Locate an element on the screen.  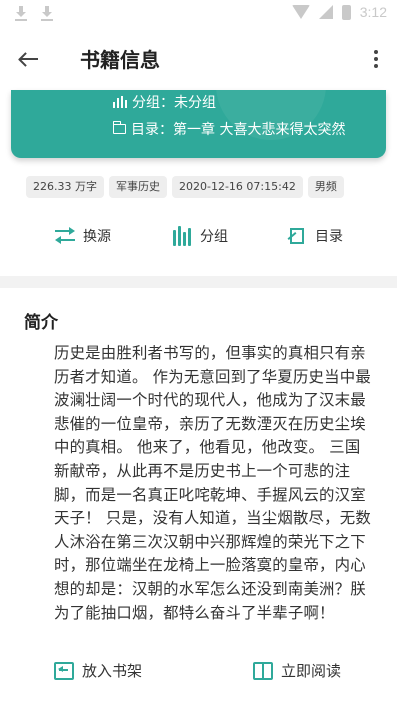
catalog-button: 目录 is located at coordinates (315, 236).